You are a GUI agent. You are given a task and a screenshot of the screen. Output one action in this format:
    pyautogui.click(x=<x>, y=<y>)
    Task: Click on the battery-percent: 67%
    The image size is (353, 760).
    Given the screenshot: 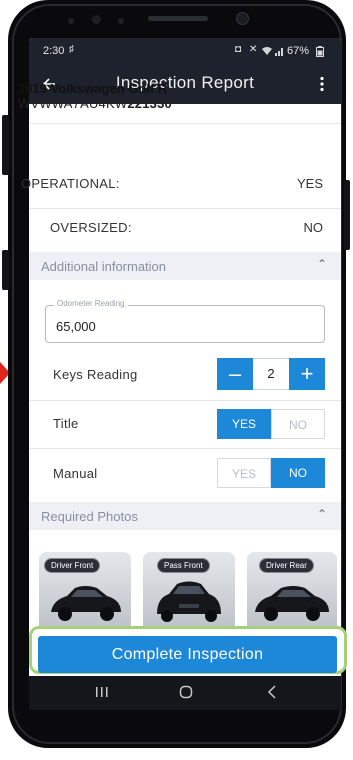 What is the action you would take?
    pyautogui.click(x=298, y=51)
    